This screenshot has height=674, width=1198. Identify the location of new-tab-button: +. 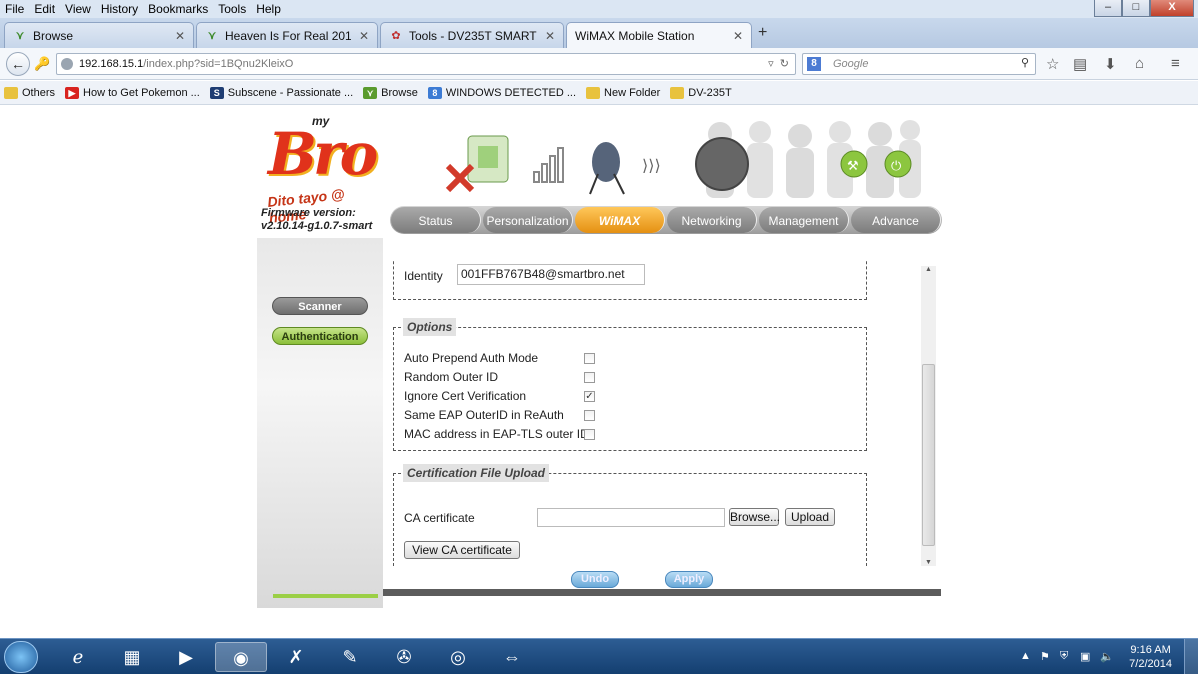
(762, 33).